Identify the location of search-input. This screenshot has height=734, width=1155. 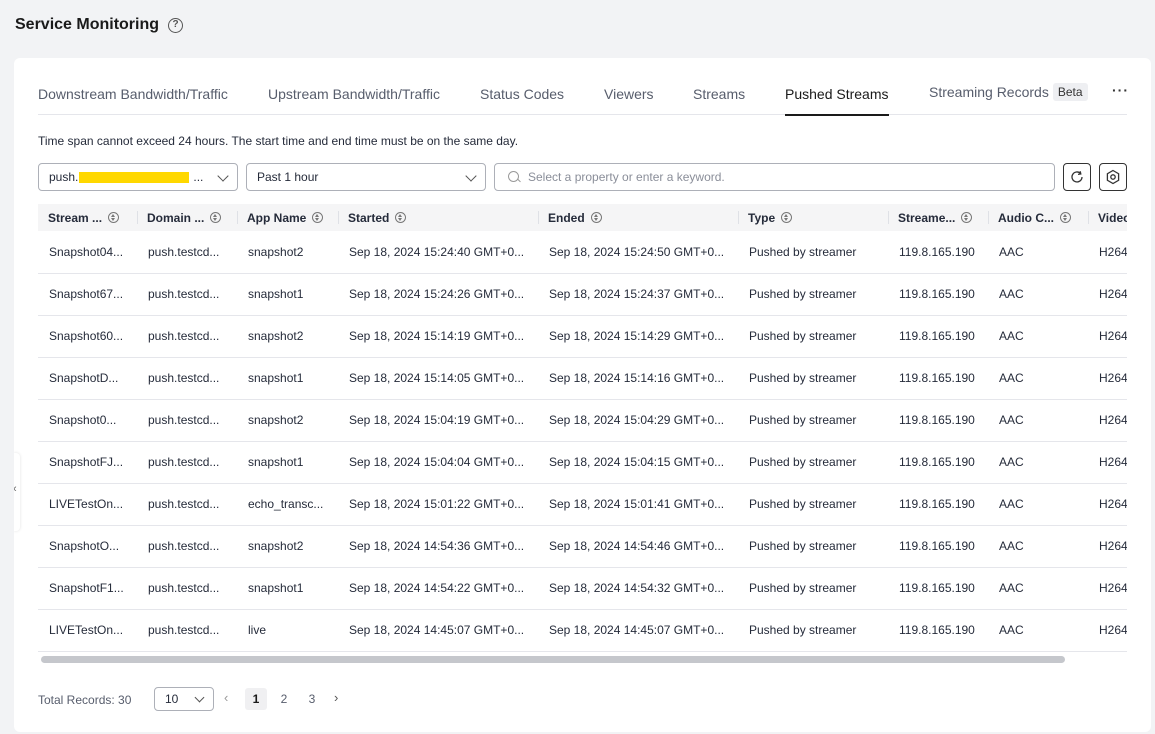
(778, 177).